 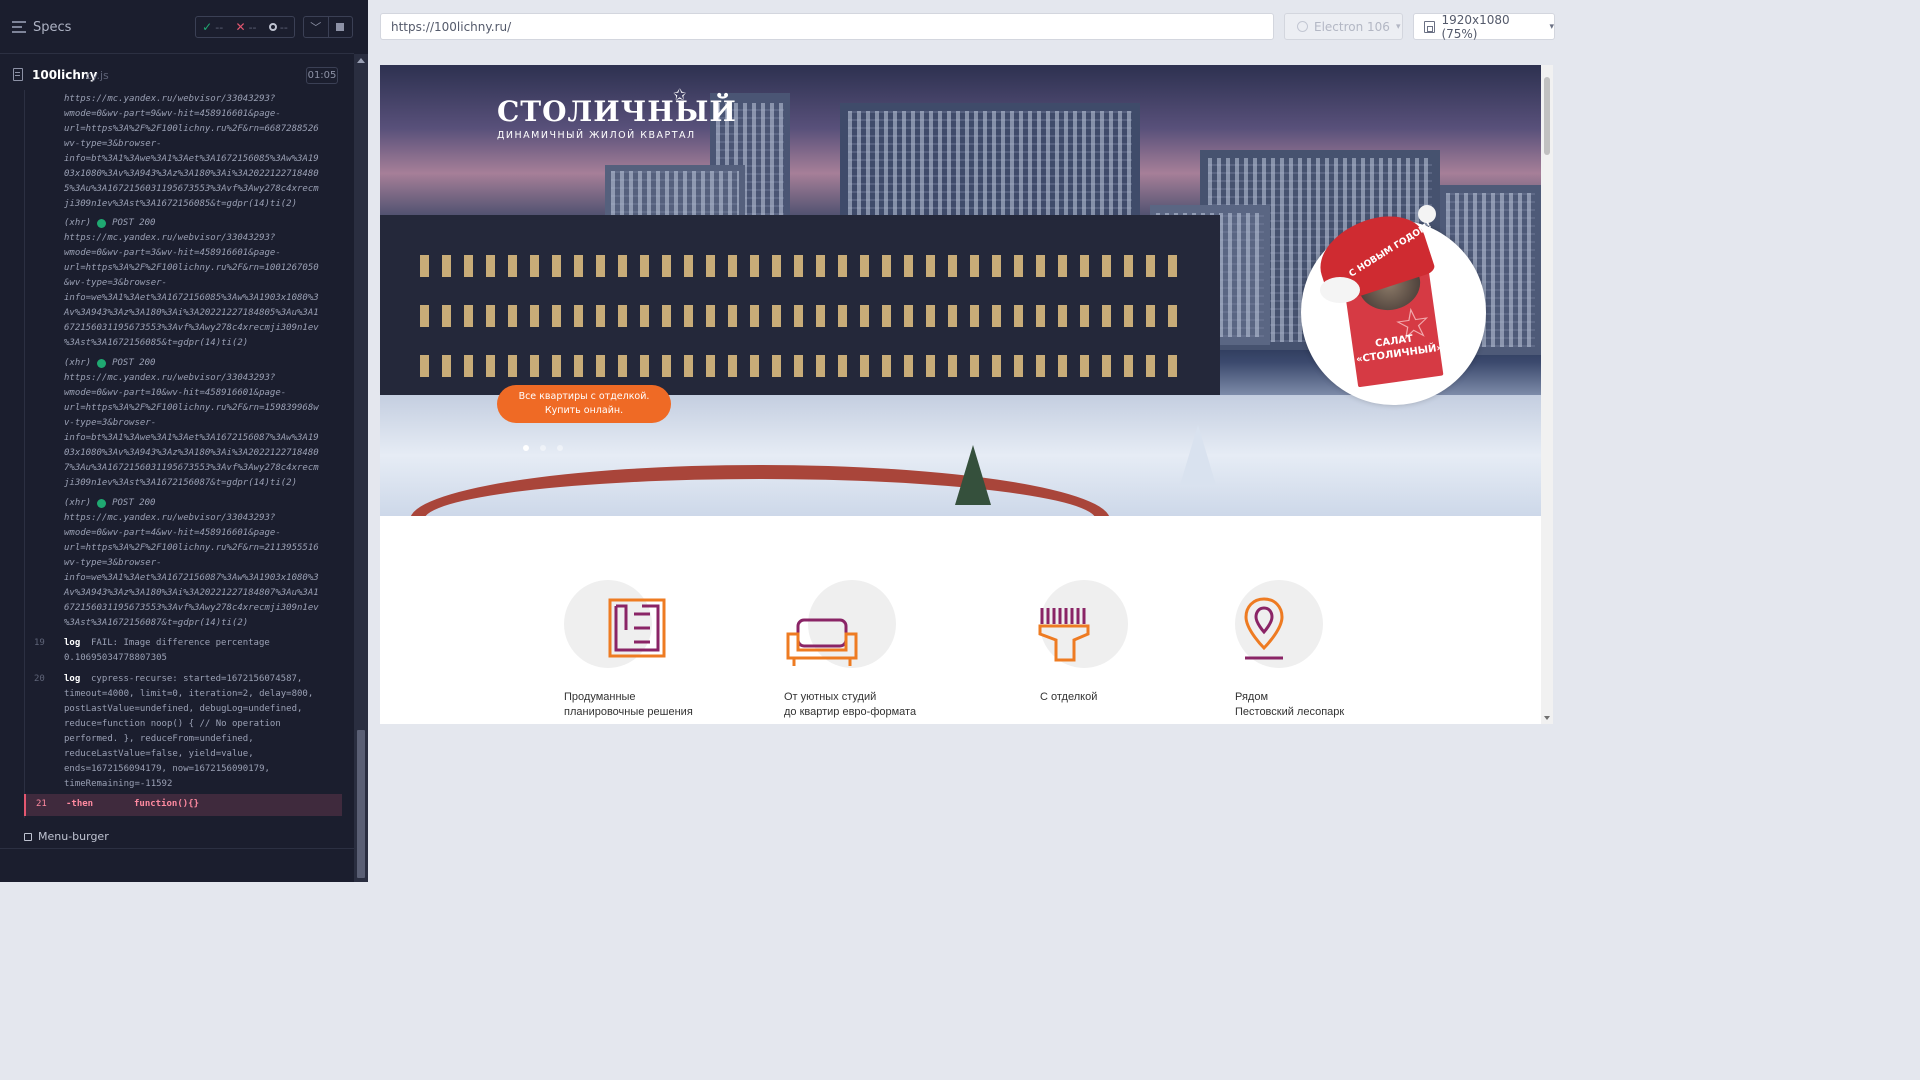 I want to click on pending-count: --, so click(x=283, y=27).